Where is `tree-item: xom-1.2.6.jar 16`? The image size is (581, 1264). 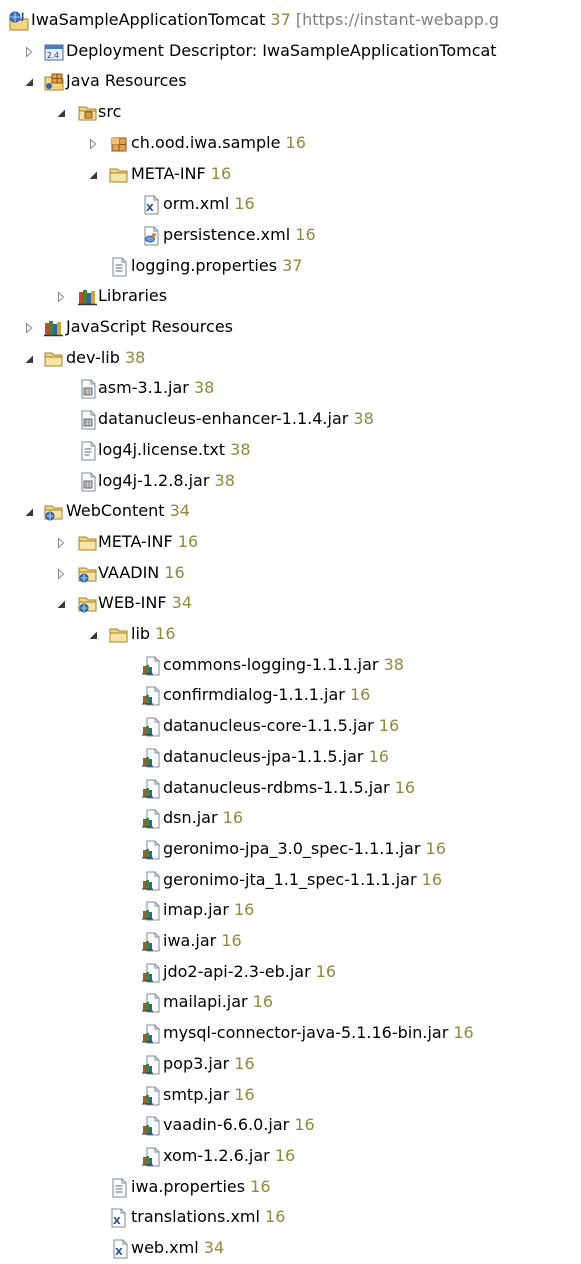
tree-item: xom-1.2.6.jar 16 is located at coordinates (290, 1157).